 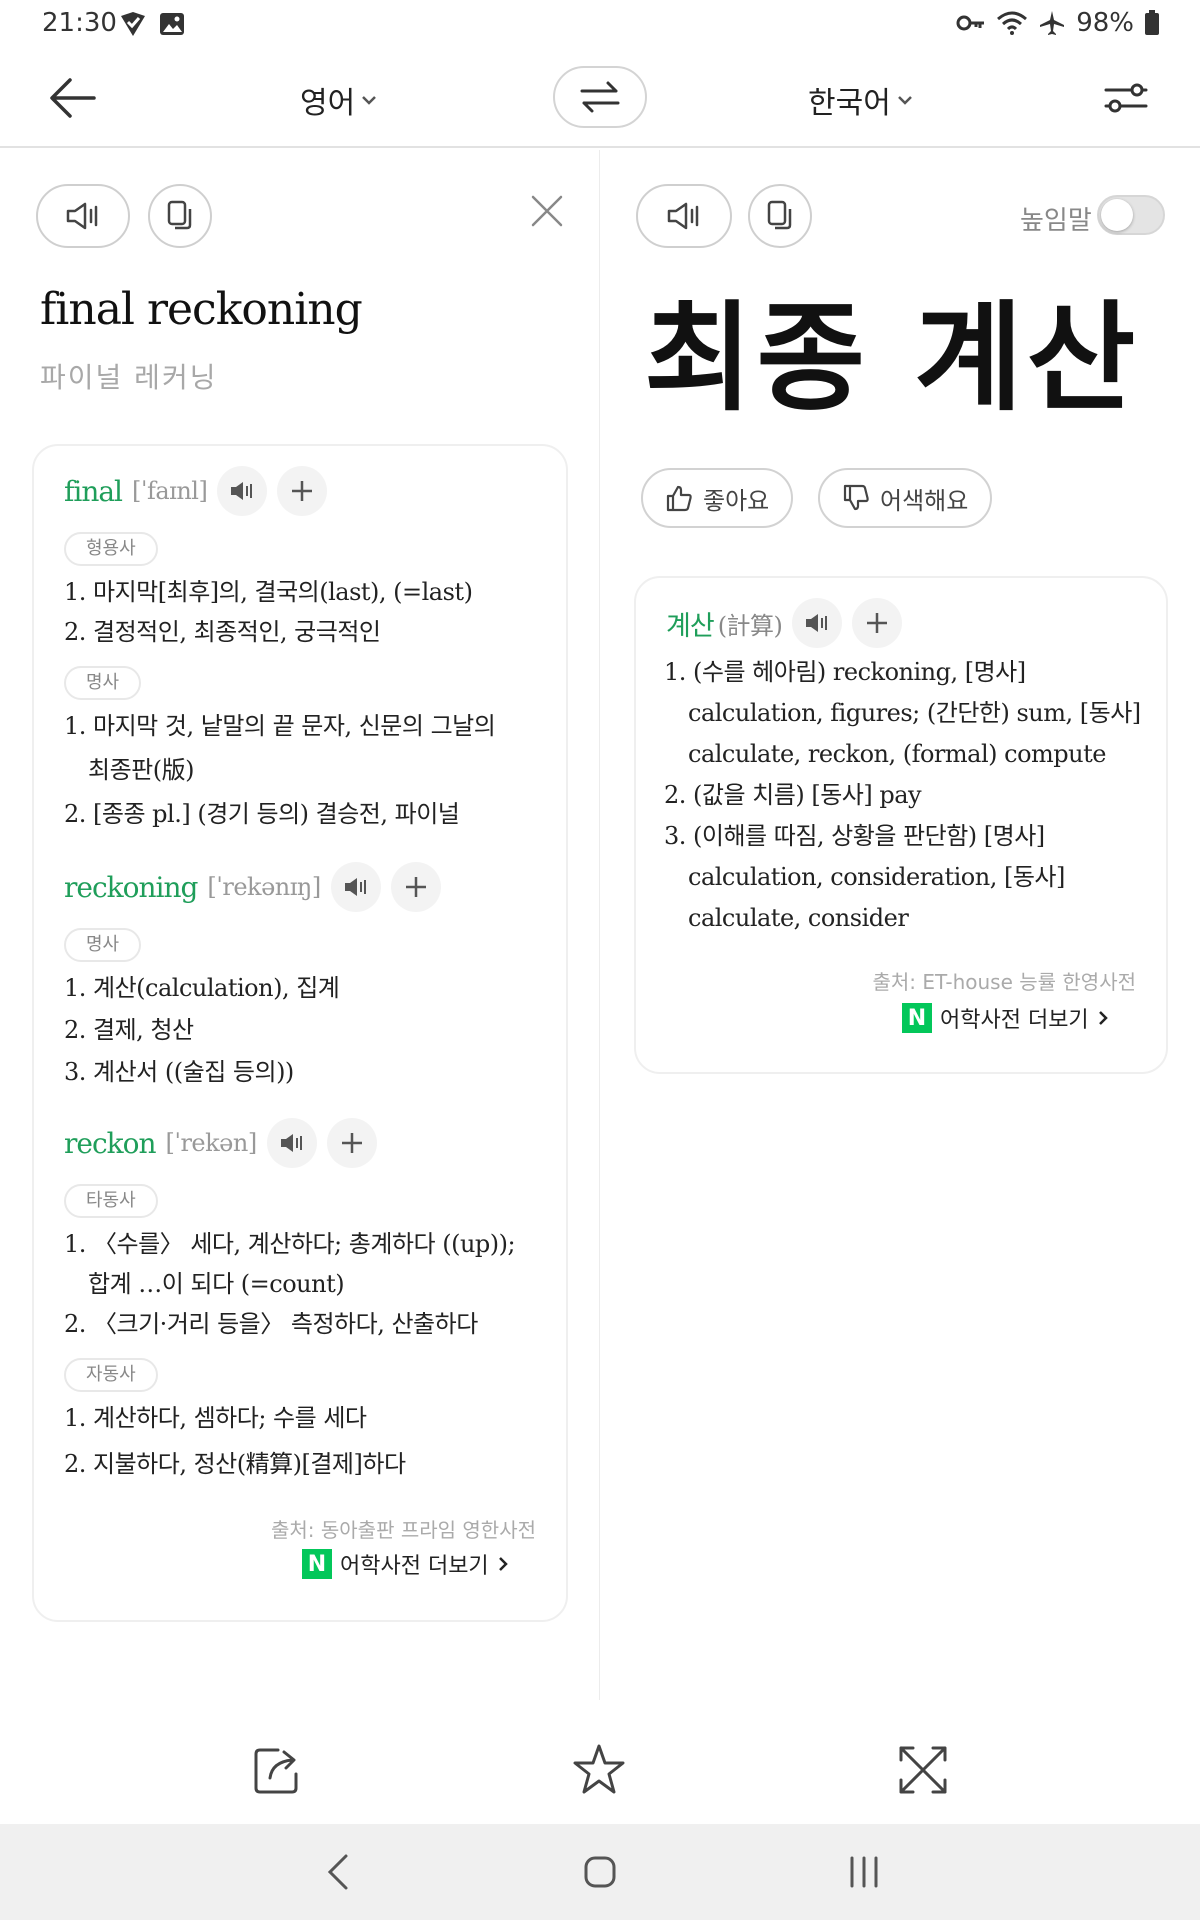 What do you see at coordinates (599, 1770) in the screenshot?
I see `star-icon` at bounding box center [599, 1770].